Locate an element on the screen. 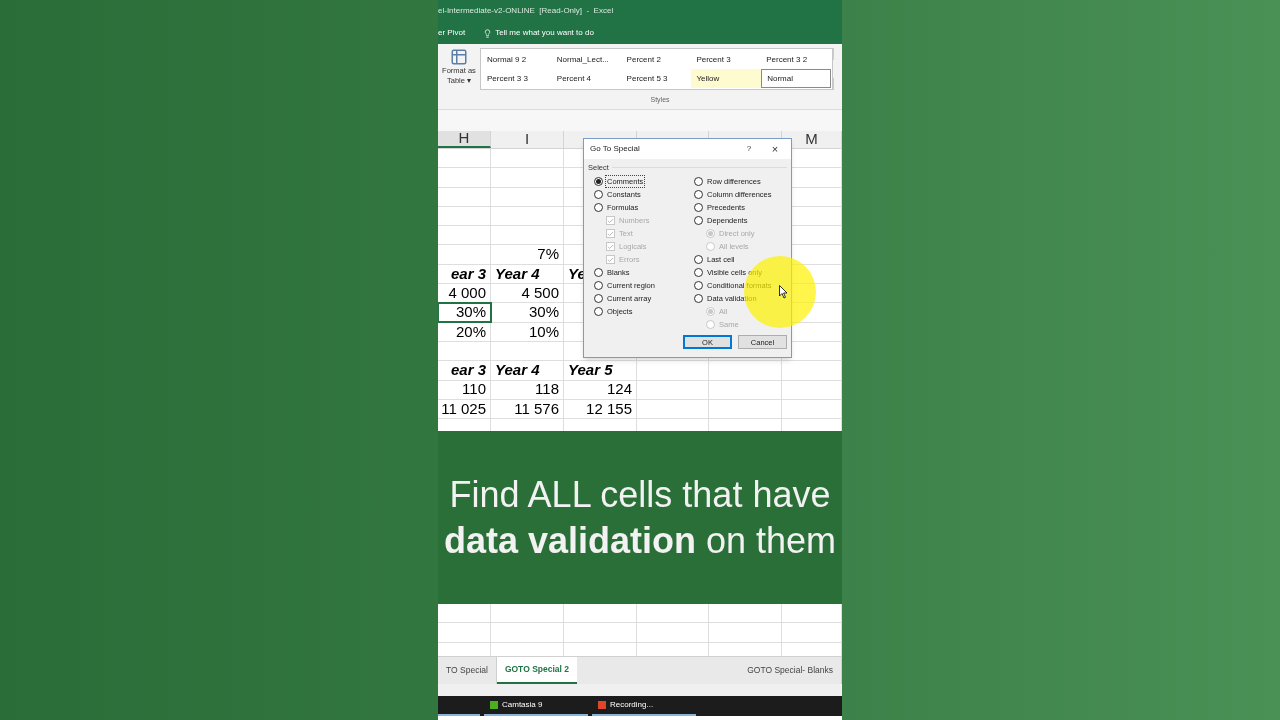  table-cell-text: 20% is located at coordinates (470, 331).